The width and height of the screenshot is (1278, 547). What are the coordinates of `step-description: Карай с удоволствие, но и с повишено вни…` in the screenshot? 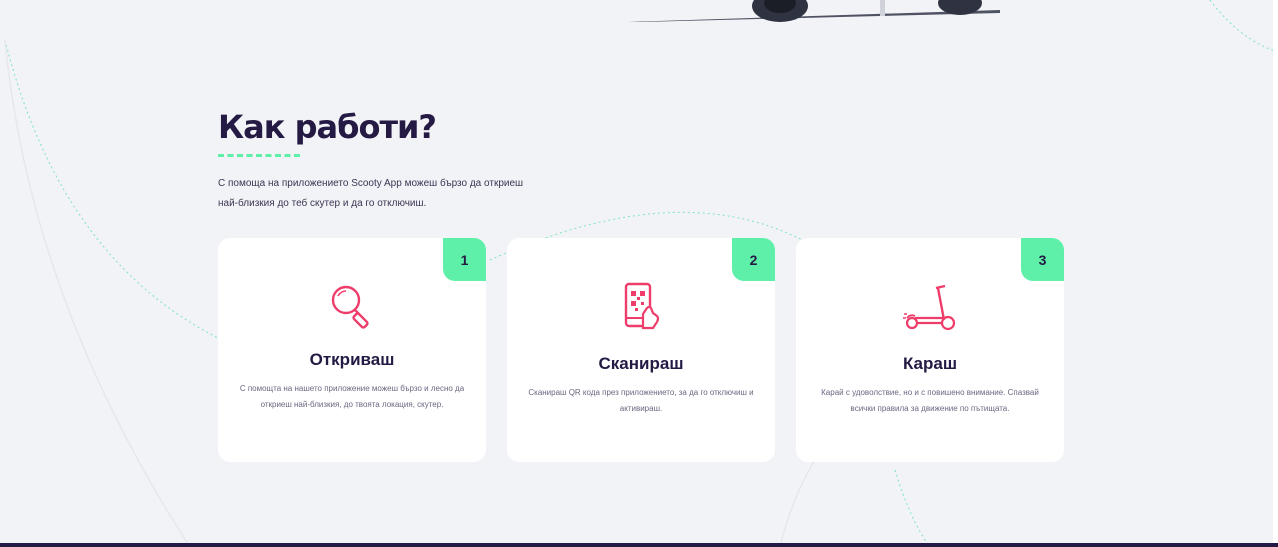 It's located at (930, 400).